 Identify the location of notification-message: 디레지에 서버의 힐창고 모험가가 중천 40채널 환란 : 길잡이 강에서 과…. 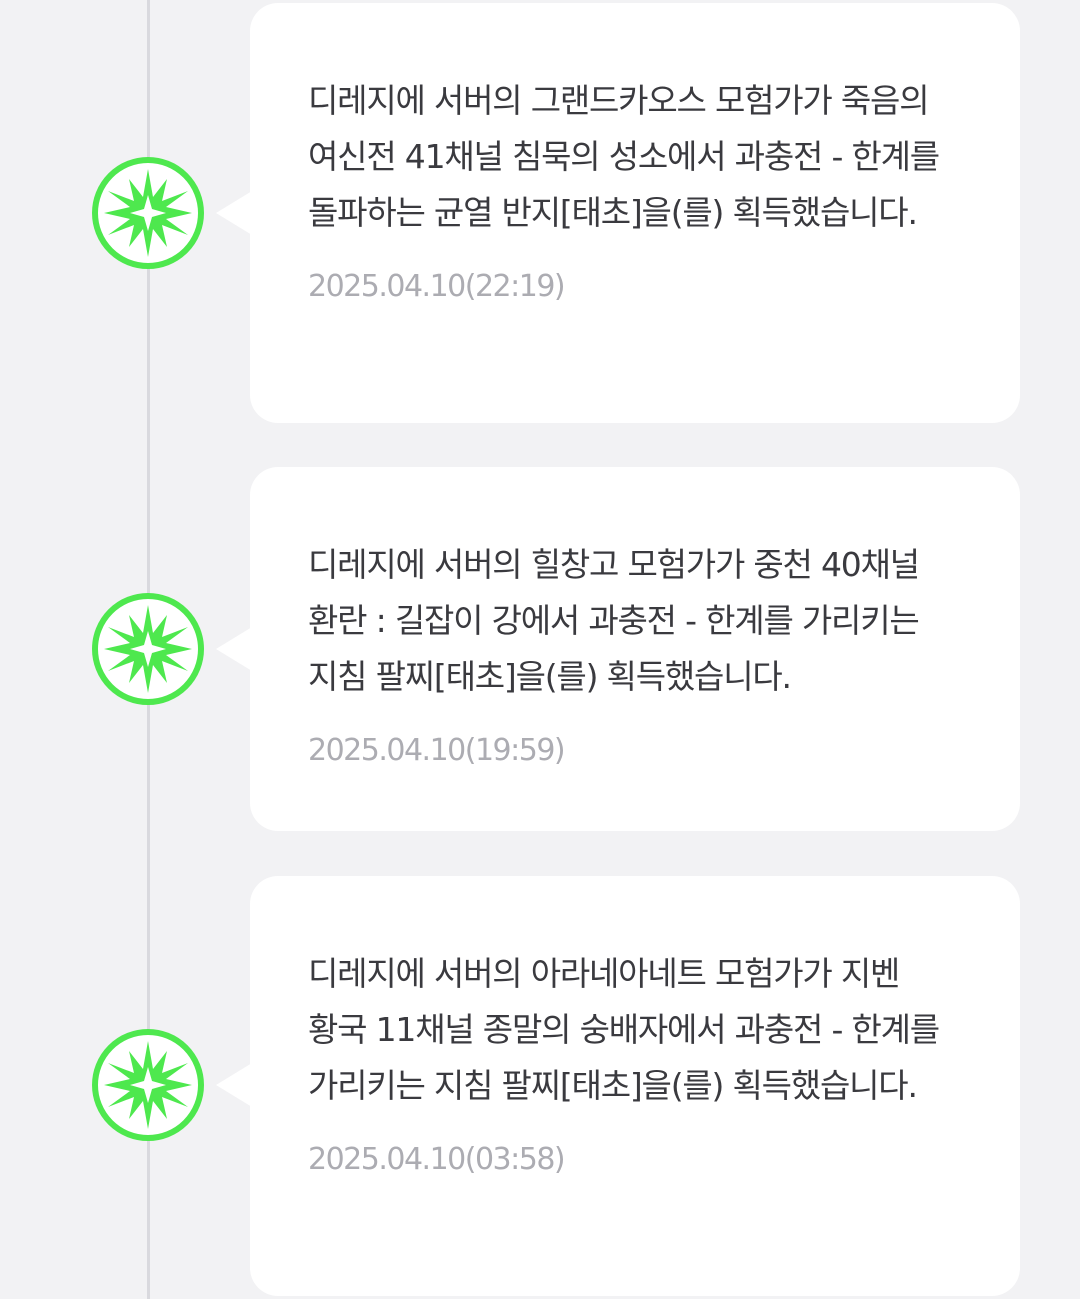
(614, 620).